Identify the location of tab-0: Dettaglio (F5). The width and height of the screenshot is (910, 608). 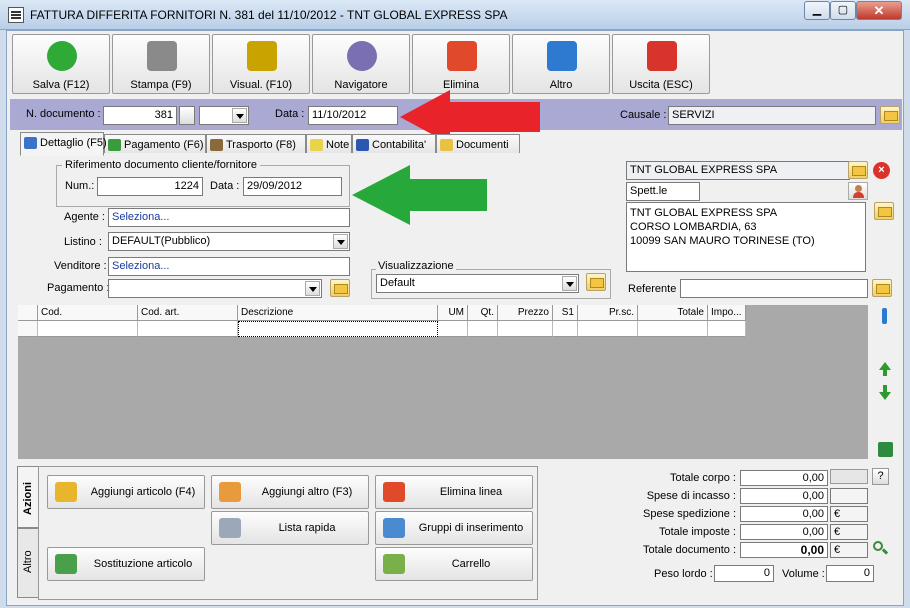
(63, 144).